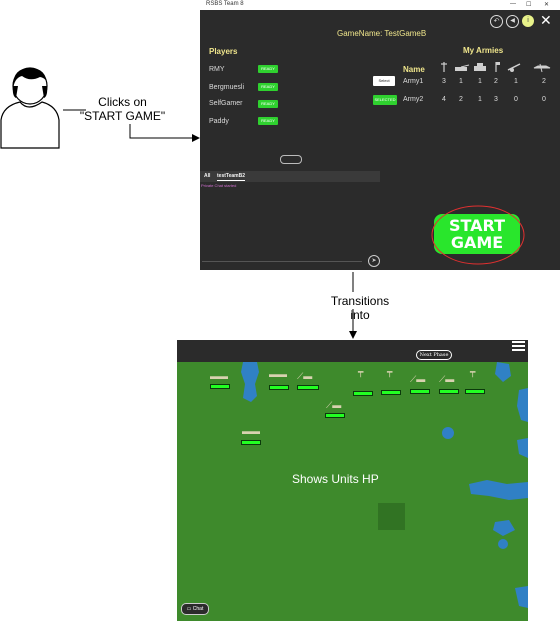 This screenshot has width=560, height=622. What do you see at coordinates (413, 99) in the screenshot?
I see `army-name: Army2` at bounding box center [413, 99].